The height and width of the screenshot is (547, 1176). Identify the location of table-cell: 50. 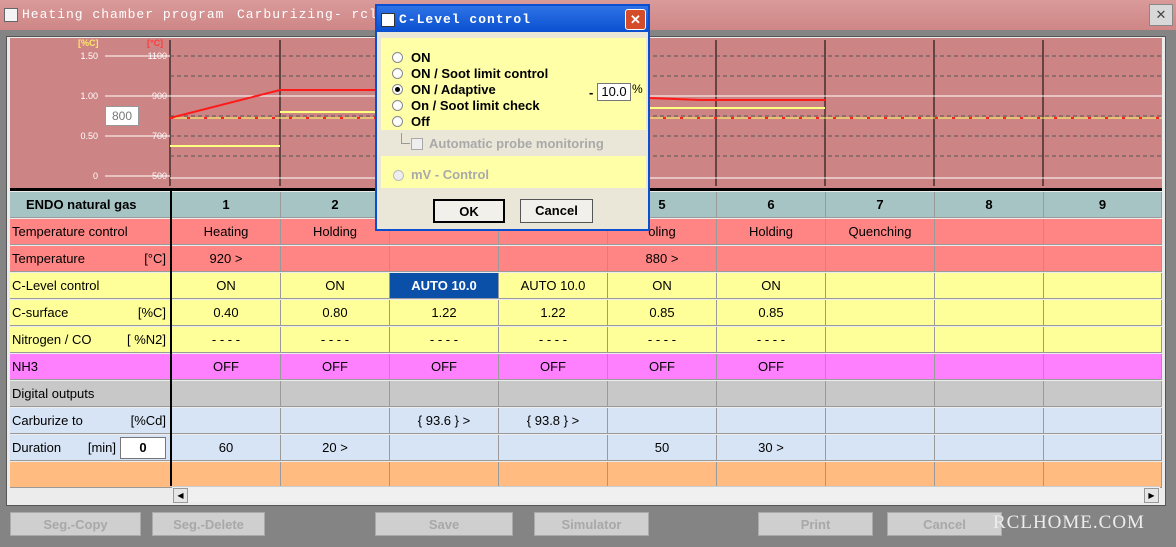
(662, 448).